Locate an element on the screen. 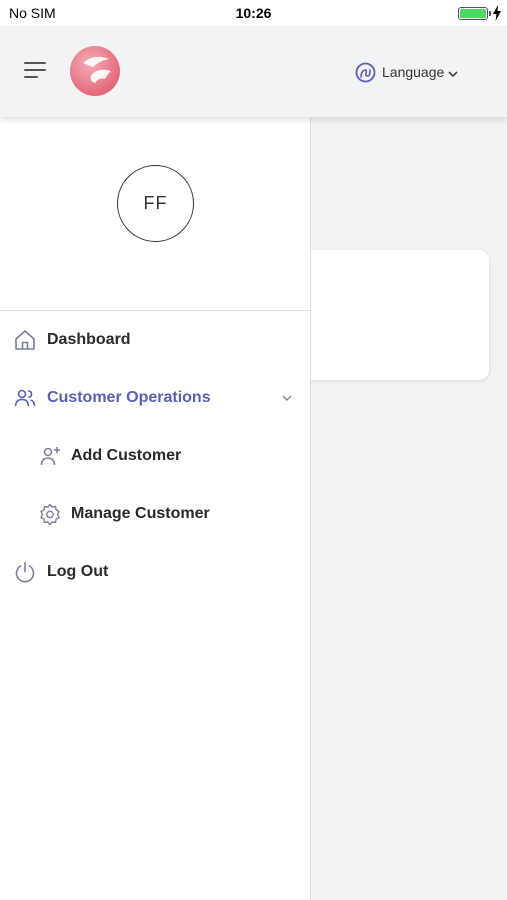 Image resolution: width=507 pixels, height=900 pixels. status-time: 10:26 is located at coordinates (253, 13).